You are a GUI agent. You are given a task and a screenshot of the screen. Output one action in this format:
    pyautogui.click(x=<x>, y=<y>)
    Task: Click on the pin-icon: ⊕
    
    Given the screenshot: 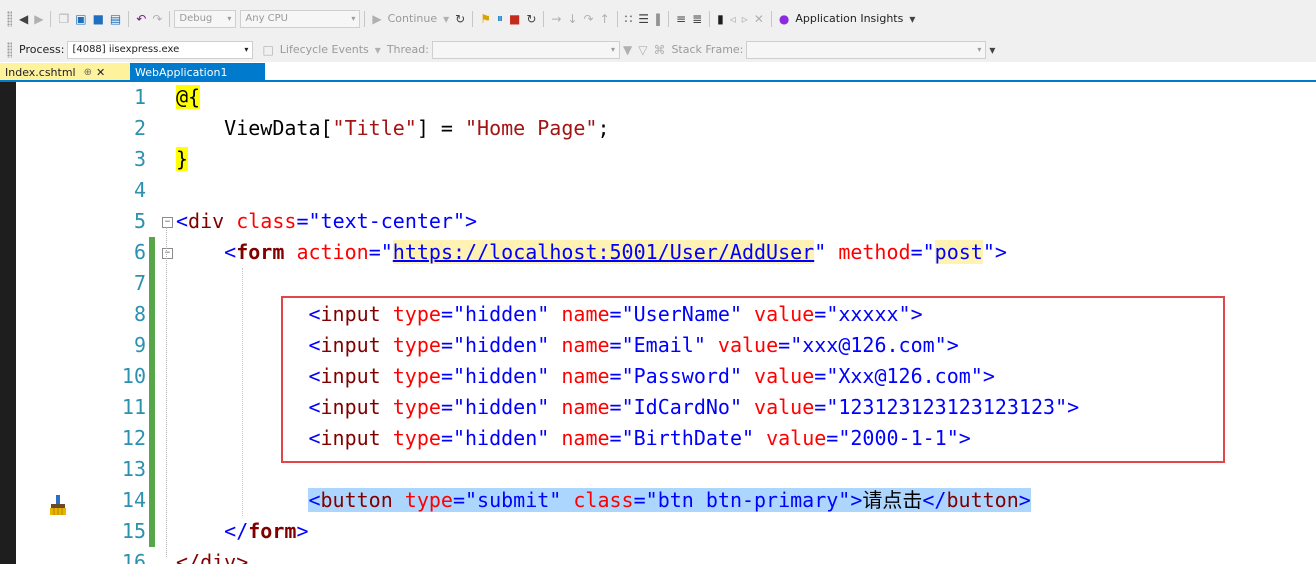 What is the action you would take?
    pyautogui.click(x=88, y=72)
    